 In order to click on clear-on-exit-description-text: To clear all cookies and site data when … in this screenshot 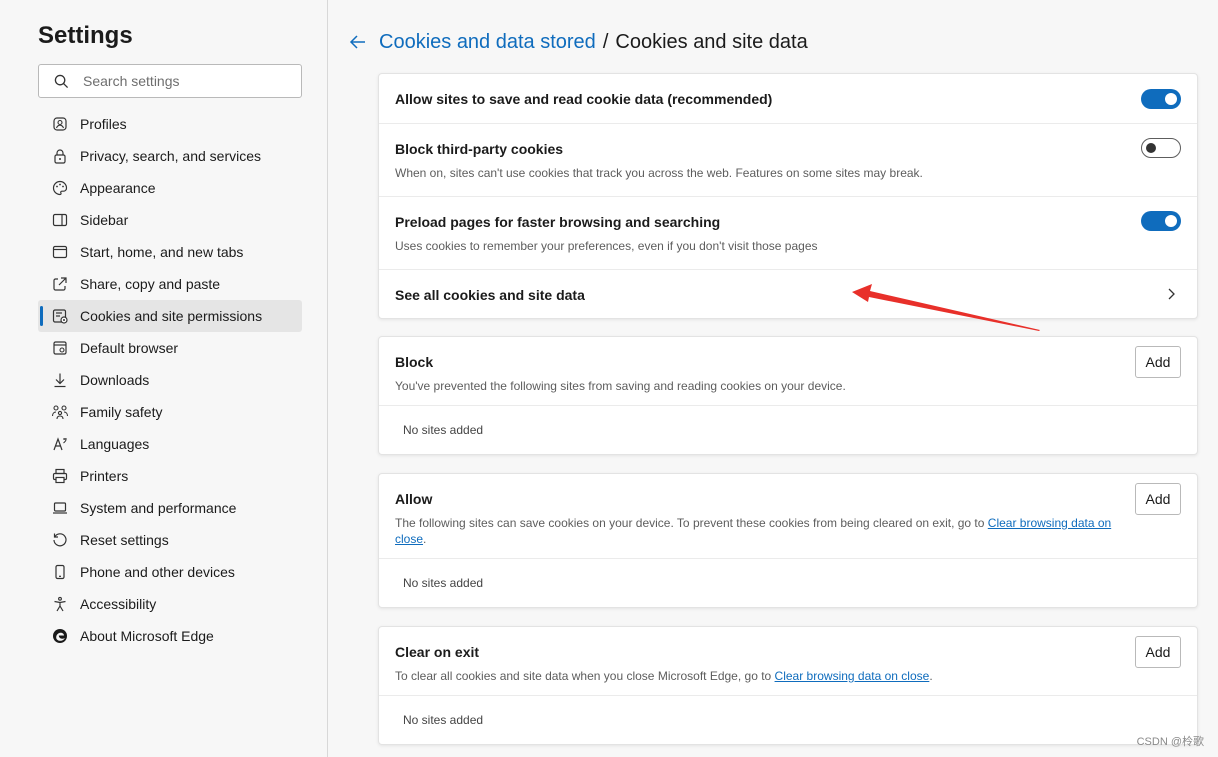, I will do `click(585, 676)`.